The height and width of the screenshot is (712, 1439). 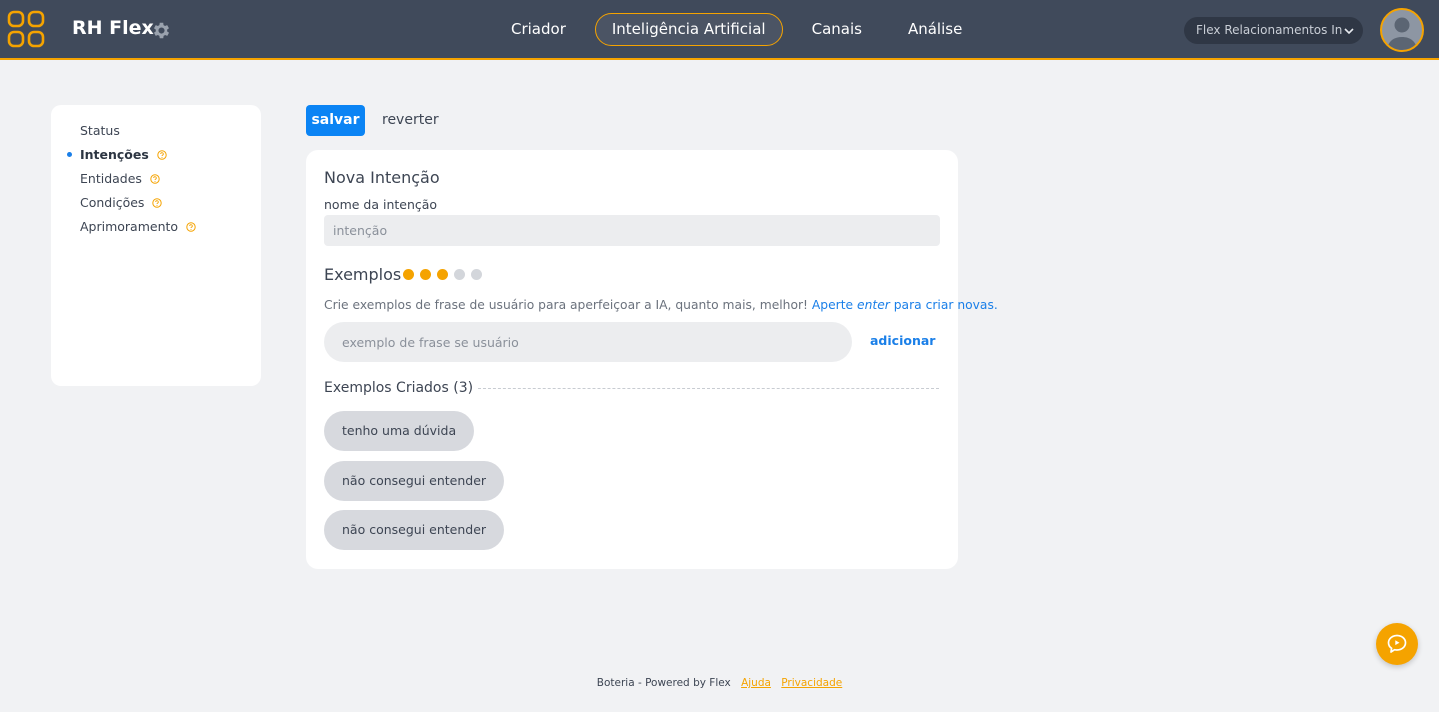 I want to click on intent-name-label: nome da intenção, so click(x=381, y=204).